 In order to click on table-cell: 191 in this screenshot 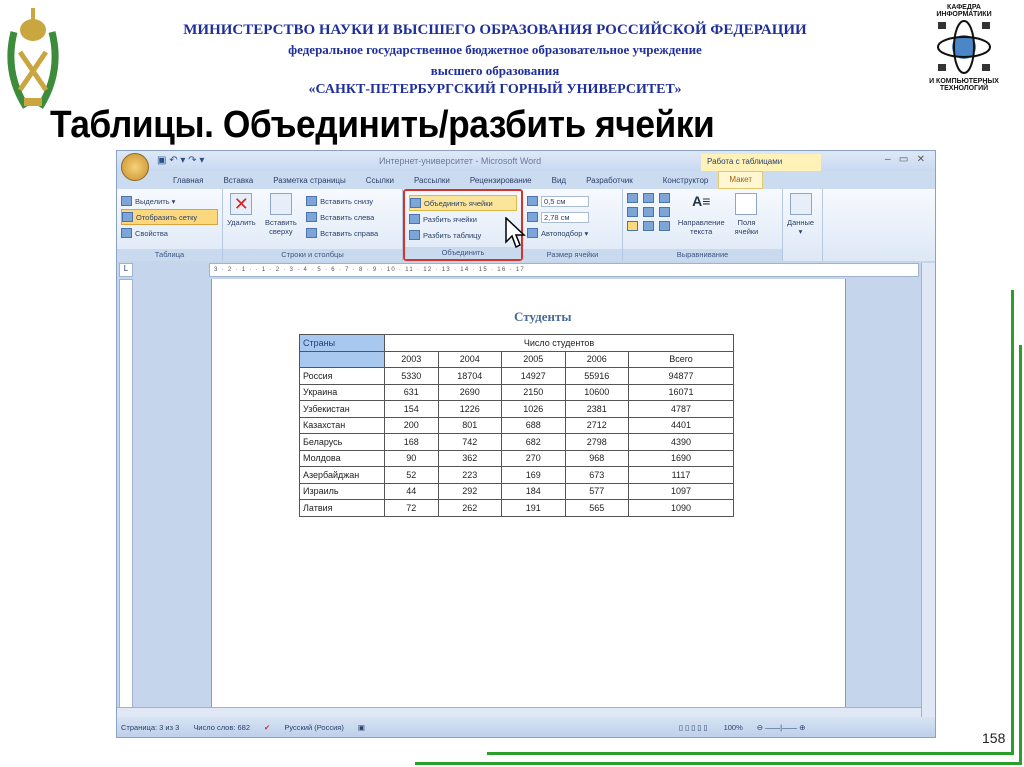, I will do `click(533, 508)`.